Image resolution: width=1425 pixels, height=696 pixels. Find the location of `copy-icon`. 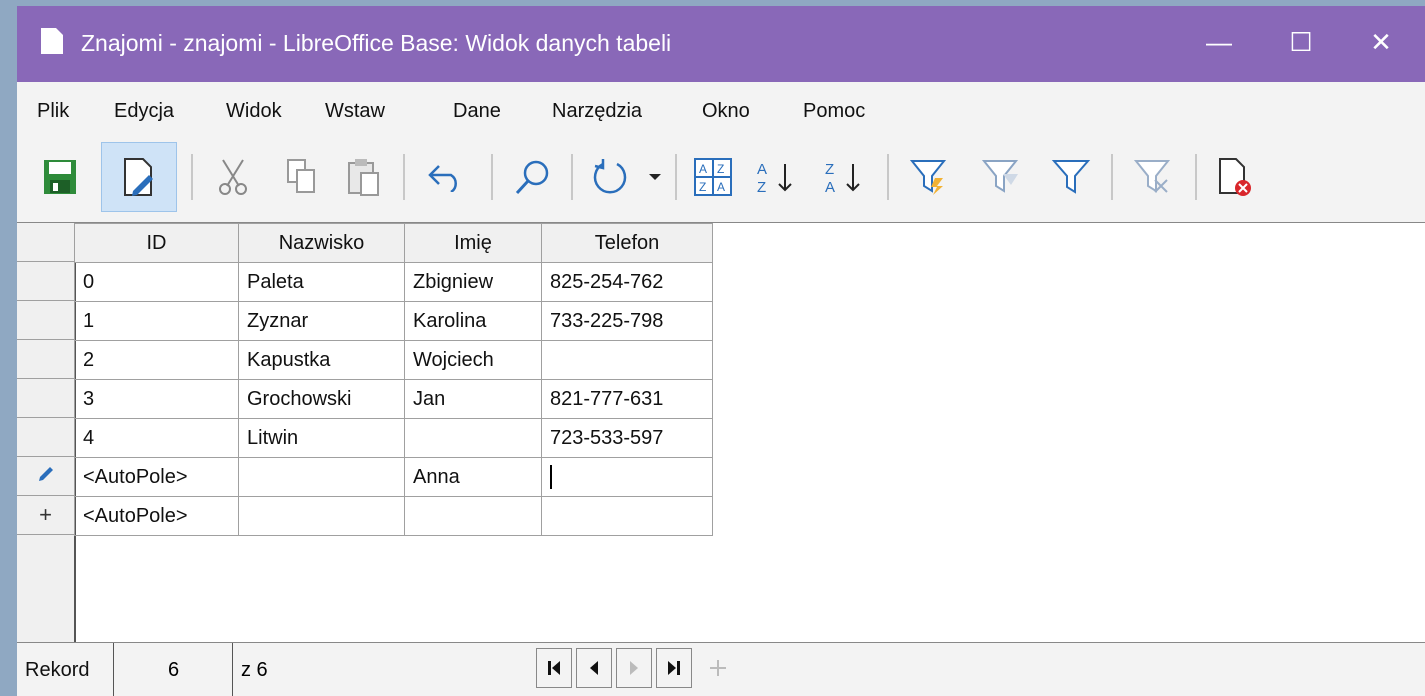

copy-icon is located at coordinates (301, 177).